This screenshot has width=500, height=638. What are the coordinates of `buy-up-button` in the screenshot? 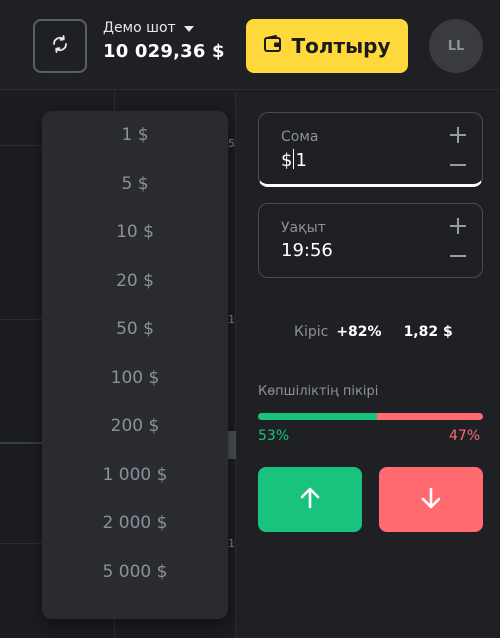 It's located at (310, 499).